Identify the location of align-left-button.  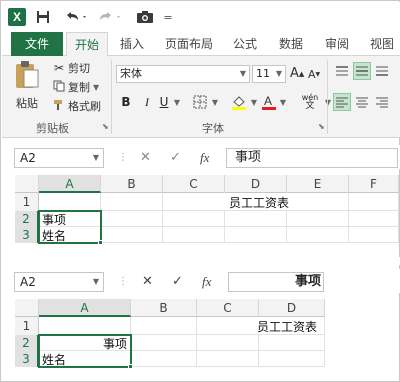
(342, 102).